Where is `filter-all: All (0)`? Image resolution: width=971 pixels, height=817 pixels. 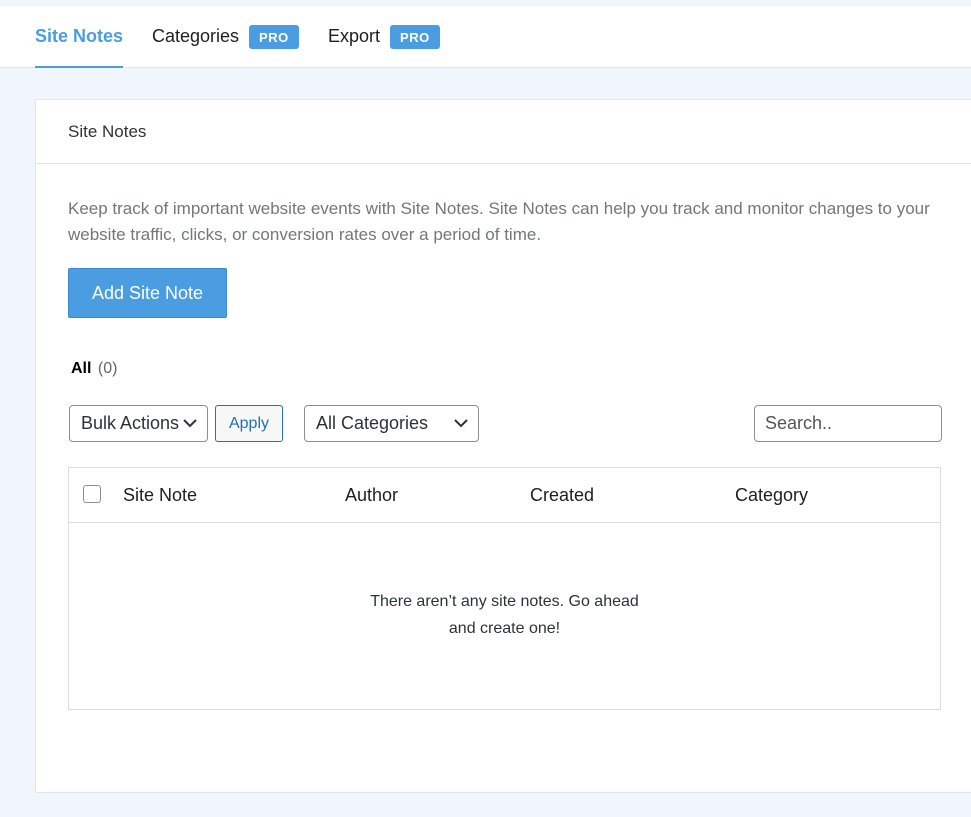
filter-all: All (0) is located at coordinates (94, 369).